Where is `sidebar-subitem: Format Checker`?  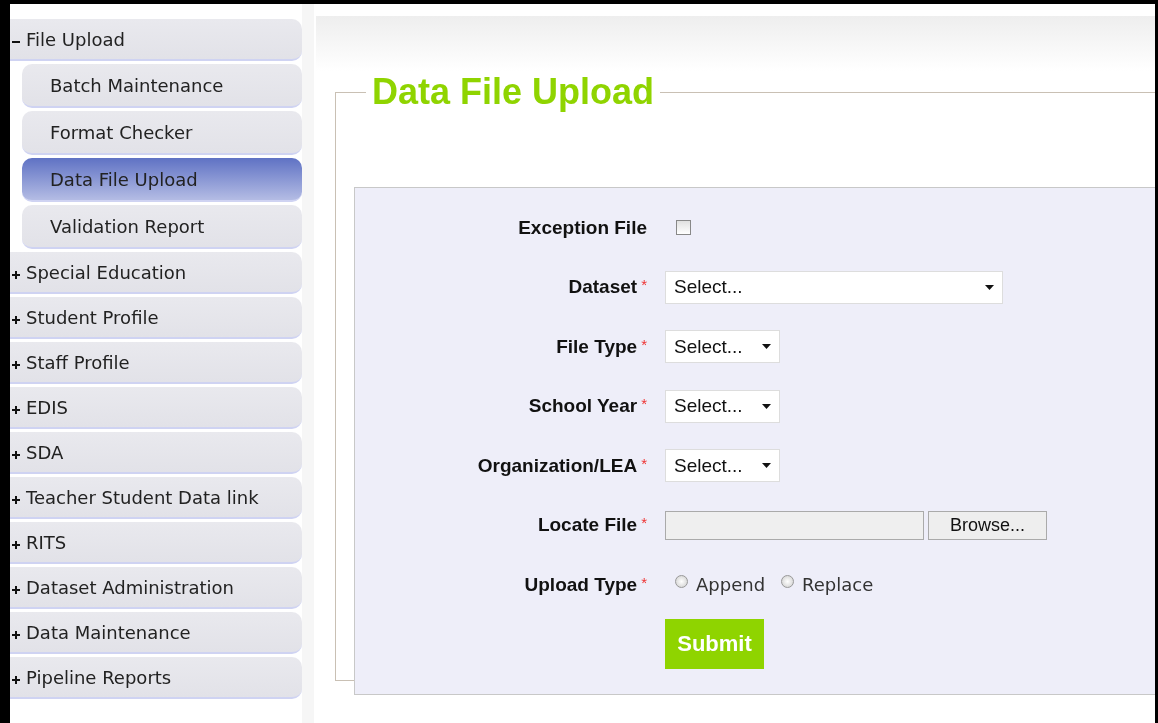
sidebar-subitem: Format Checker is located at coordinates (162, 133).